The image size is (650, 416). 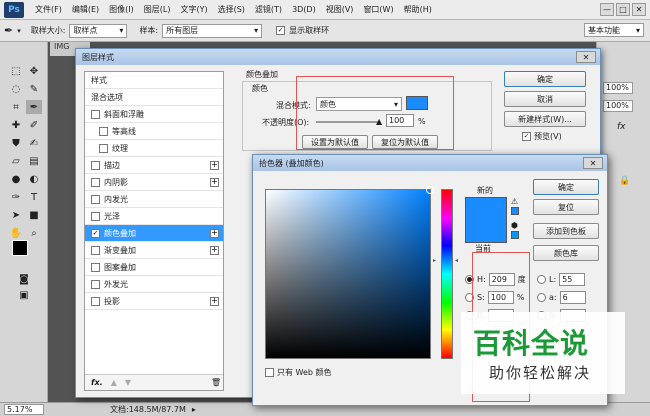 I want to click on style-item: 图案叠加, so click(x=154, y=267).